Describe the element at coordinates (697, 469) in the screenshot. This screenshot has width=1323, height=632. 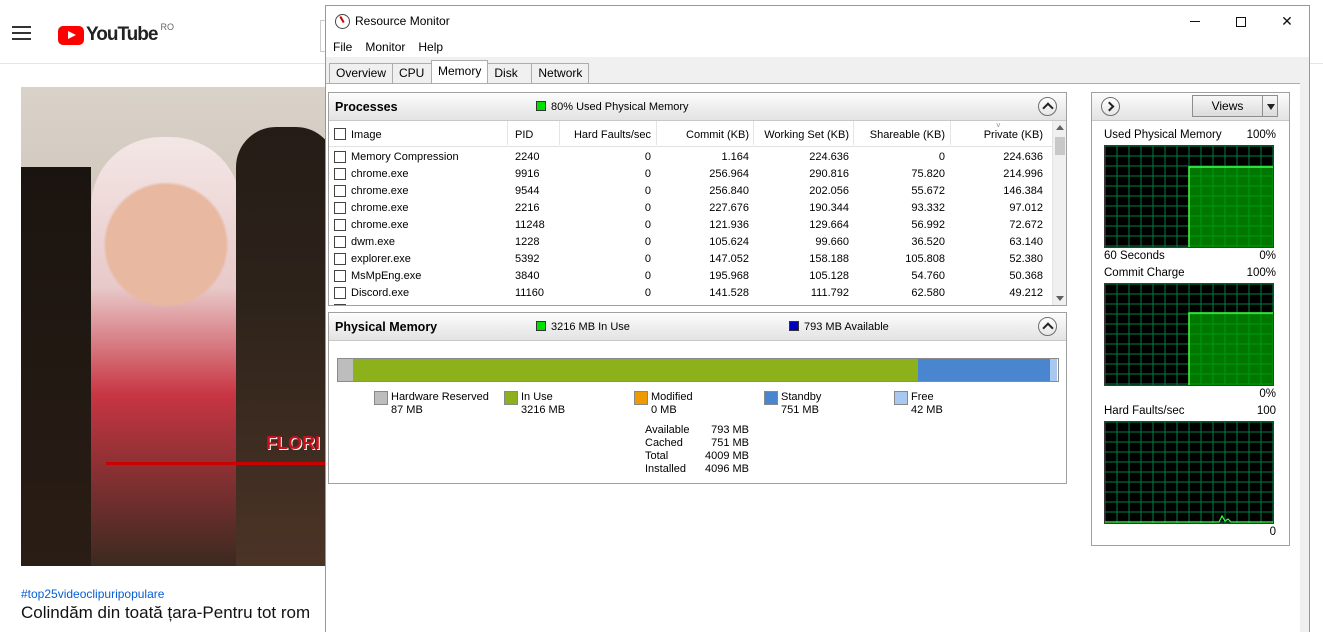
I see `stat-row: Installed 4096 MB` at that location.